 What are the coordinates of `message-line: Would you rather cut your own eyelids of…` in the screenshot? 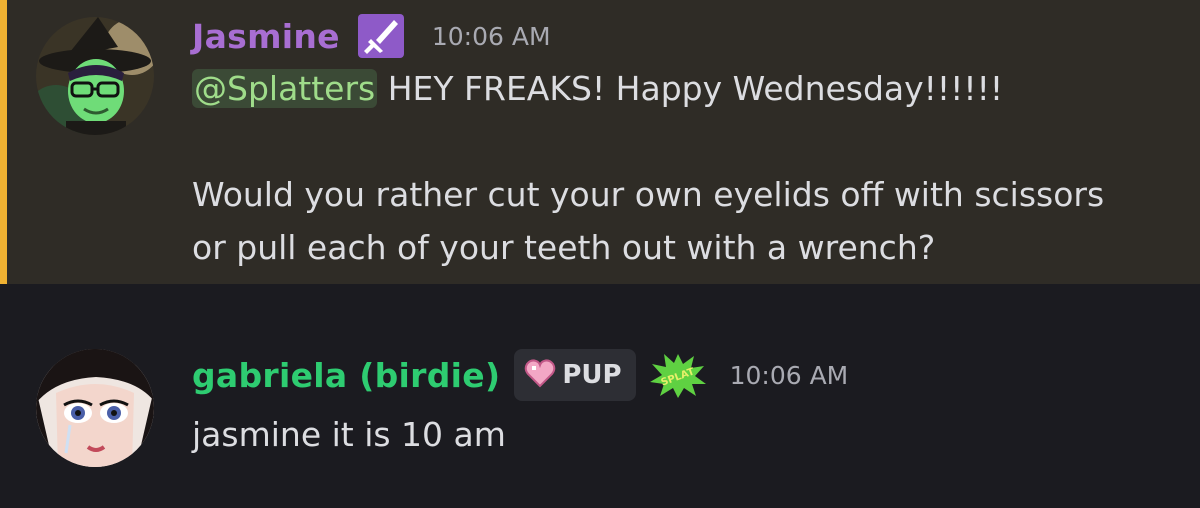 It's located at (648, 194).